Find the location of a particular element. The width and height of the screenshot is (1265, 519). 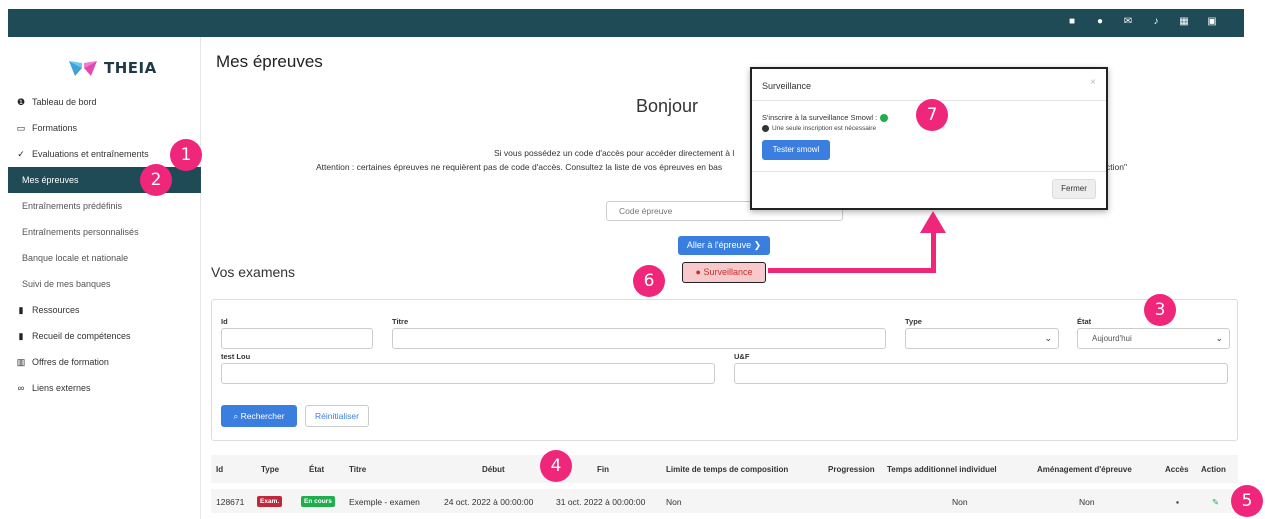

sidebar-item-banque: Banque locale et nationale is located at coordinates (104, 258).